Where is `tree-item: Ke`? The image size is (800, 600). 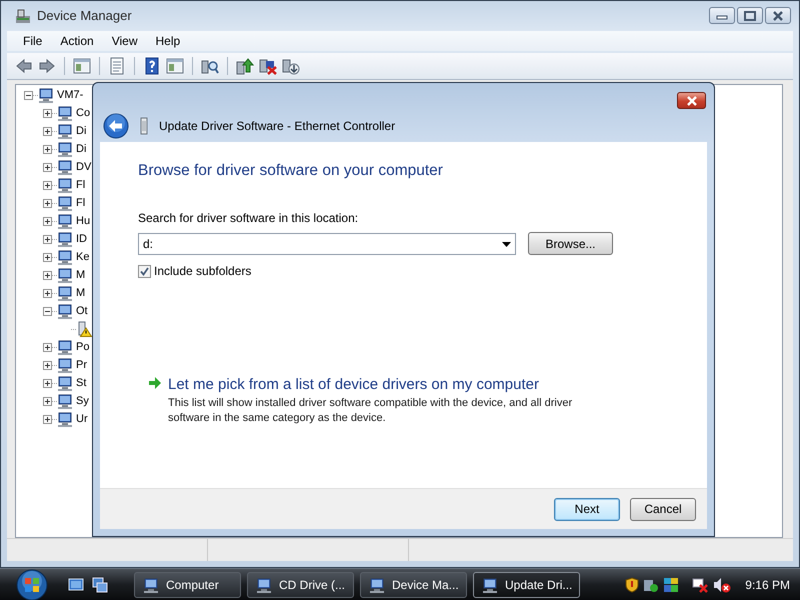 tree-item: Ke is located at coordinates (83, 257).